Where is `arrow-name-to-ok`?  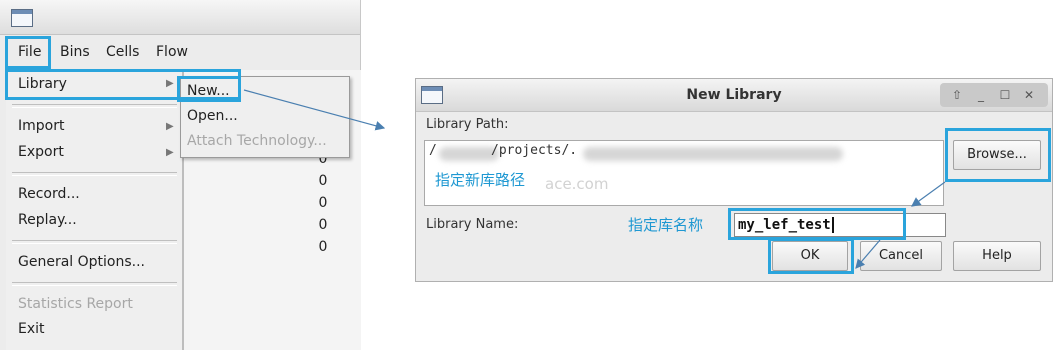 arrow-name-to-ok is located at coordinates (868, 254).